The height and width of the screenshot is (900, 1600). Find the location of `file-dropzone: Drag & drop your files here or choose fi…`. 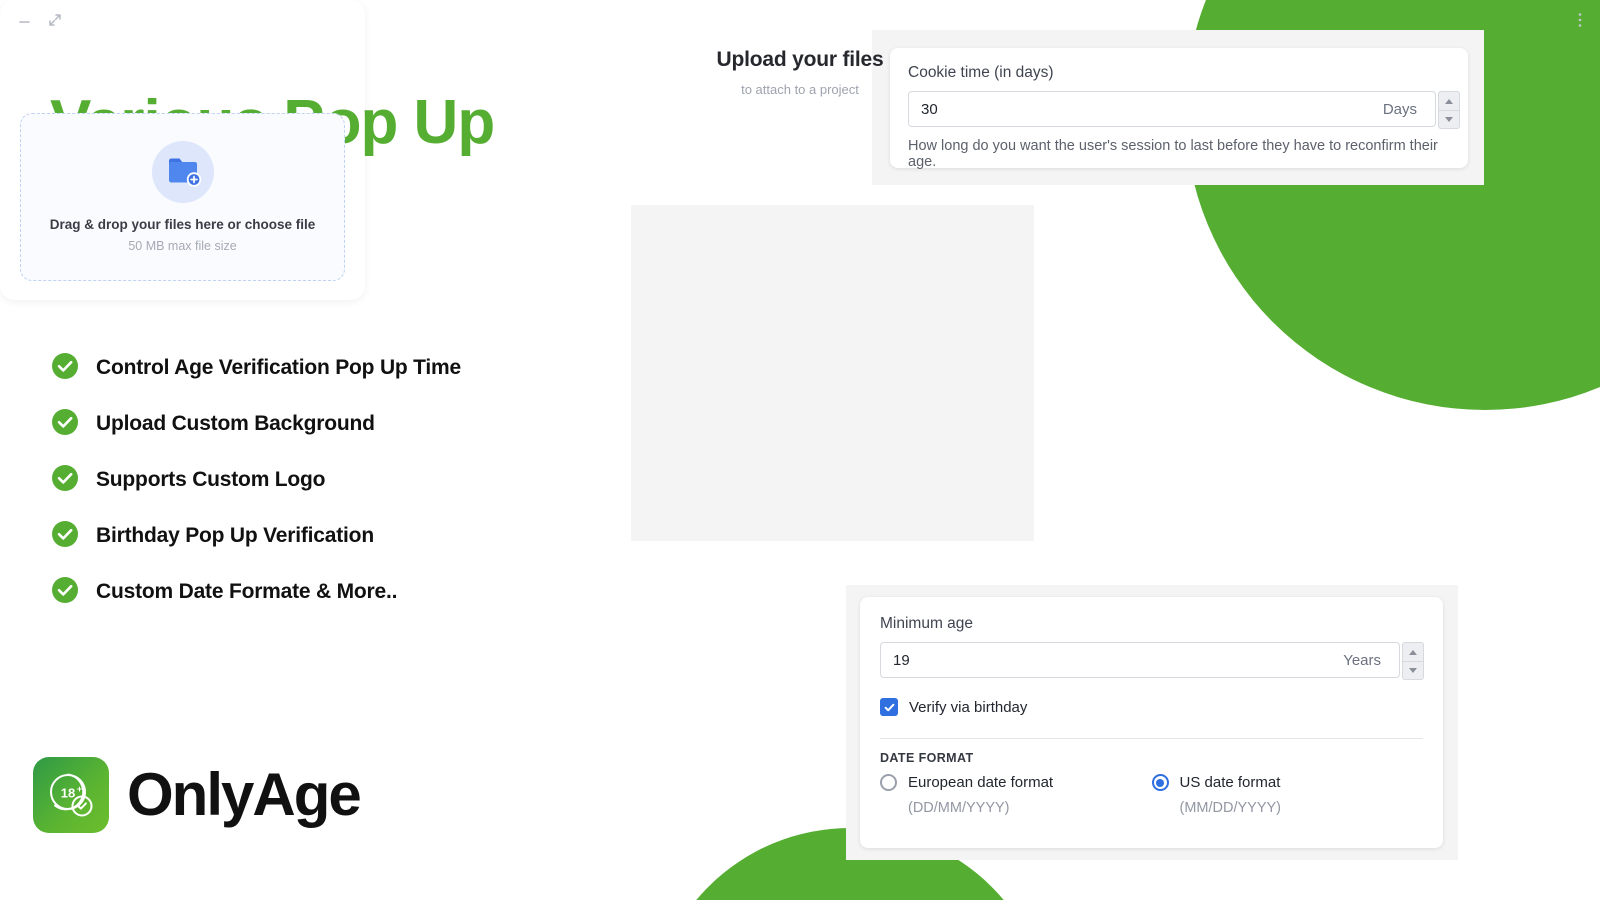

file-dropzone: Drag & drop your files here or choose fi… is located at coordinates (182, 197).